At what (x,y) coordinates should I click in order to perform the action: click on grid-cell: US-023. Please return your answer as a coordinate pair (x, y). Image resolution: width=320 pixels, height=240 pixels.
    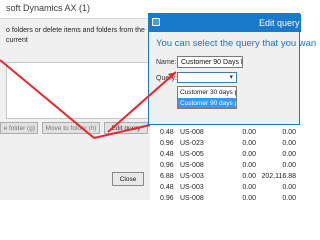
    Looking at the image, I should click on (192, 143).